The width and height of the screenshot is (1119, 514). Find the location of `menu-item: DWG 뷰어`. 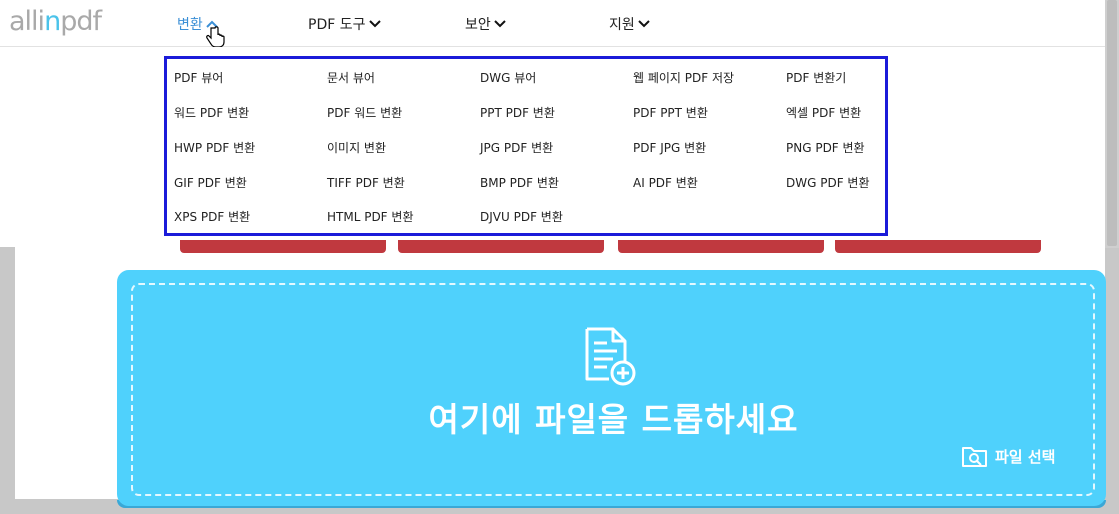

menu-item: DWG 뷰어 is located at coordinates (508, 77).